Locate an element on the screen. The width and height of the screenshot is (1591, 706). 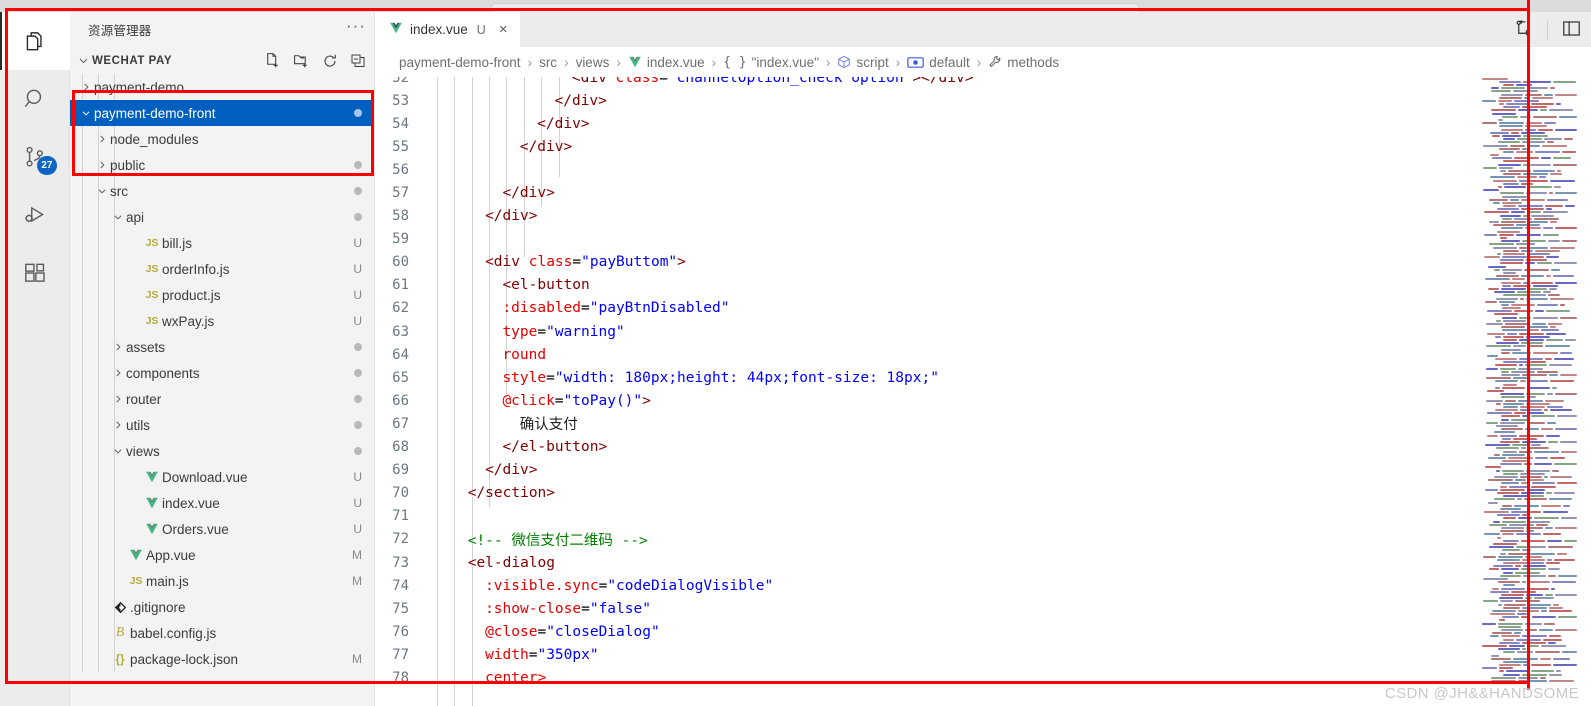
line-number: 52 is located at coordinates (400, 81).